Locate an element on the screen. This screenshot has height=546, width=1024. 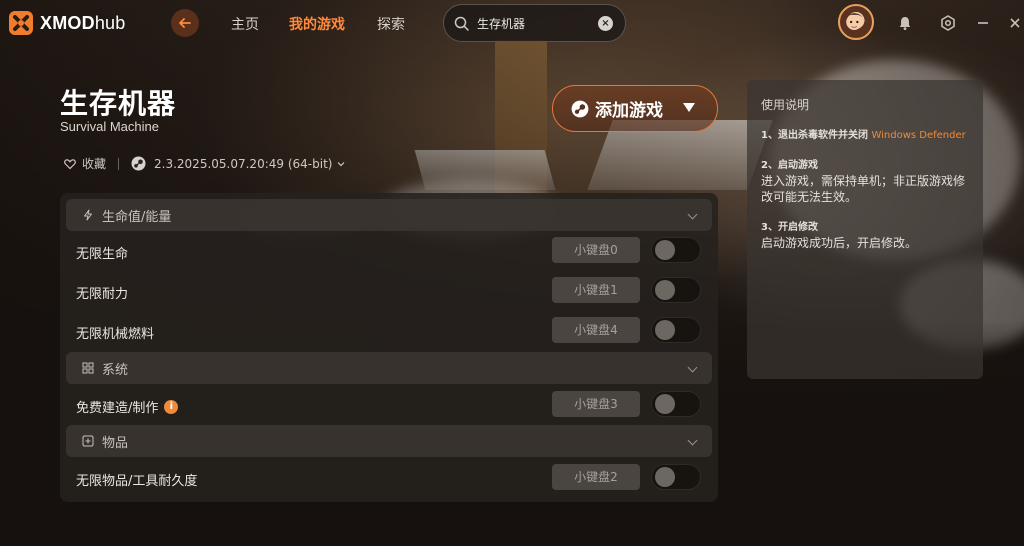
cheat-row: 无限耐力 小键盘1 is located at coordinates (389, 291).